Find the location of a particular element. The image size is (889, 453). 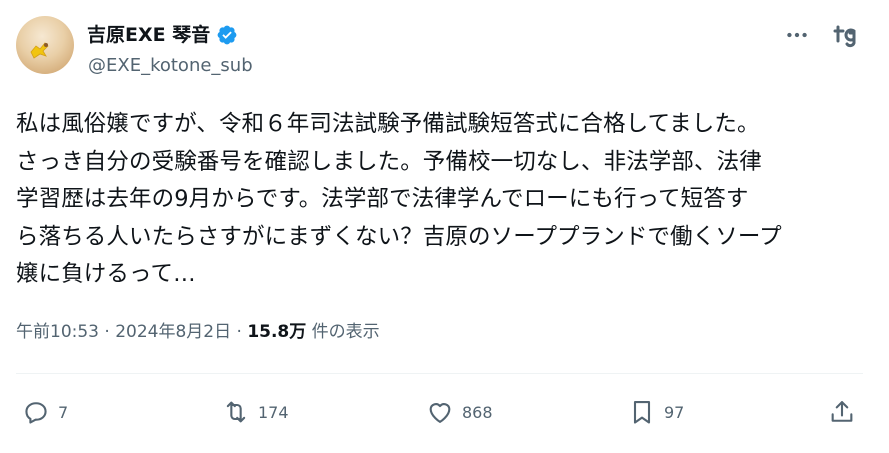

grok-icon is located at coordinates (847, 35).